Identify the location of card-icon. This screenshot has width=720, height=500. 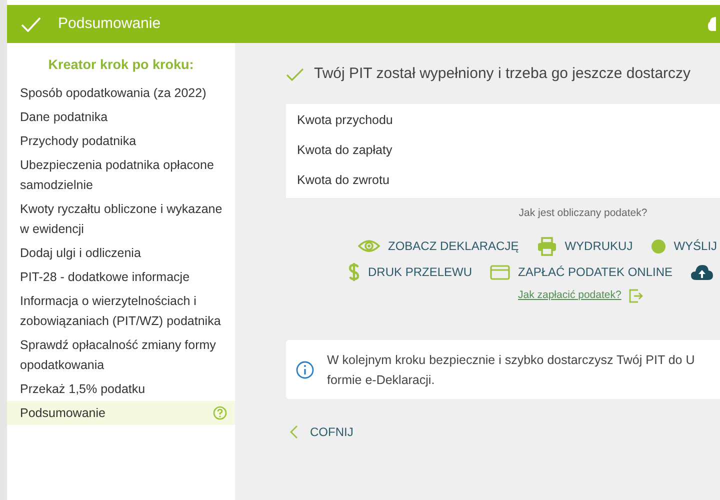
(500, 272).